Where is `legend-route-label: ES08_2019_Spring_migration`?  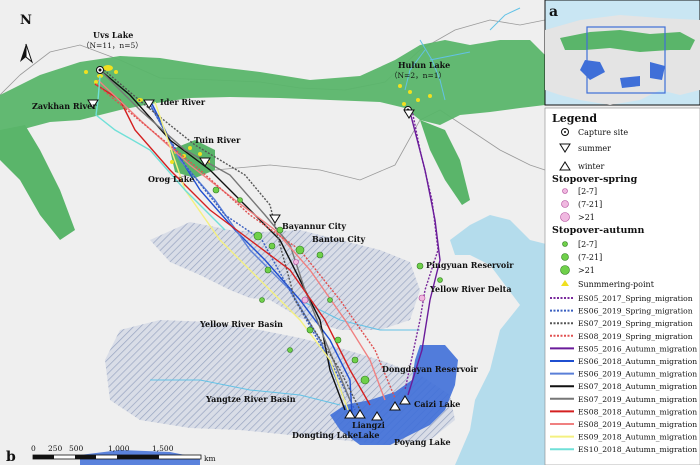
legend-route-label: ES08_2019_Spring_migration is located at coordinates (635, 336).